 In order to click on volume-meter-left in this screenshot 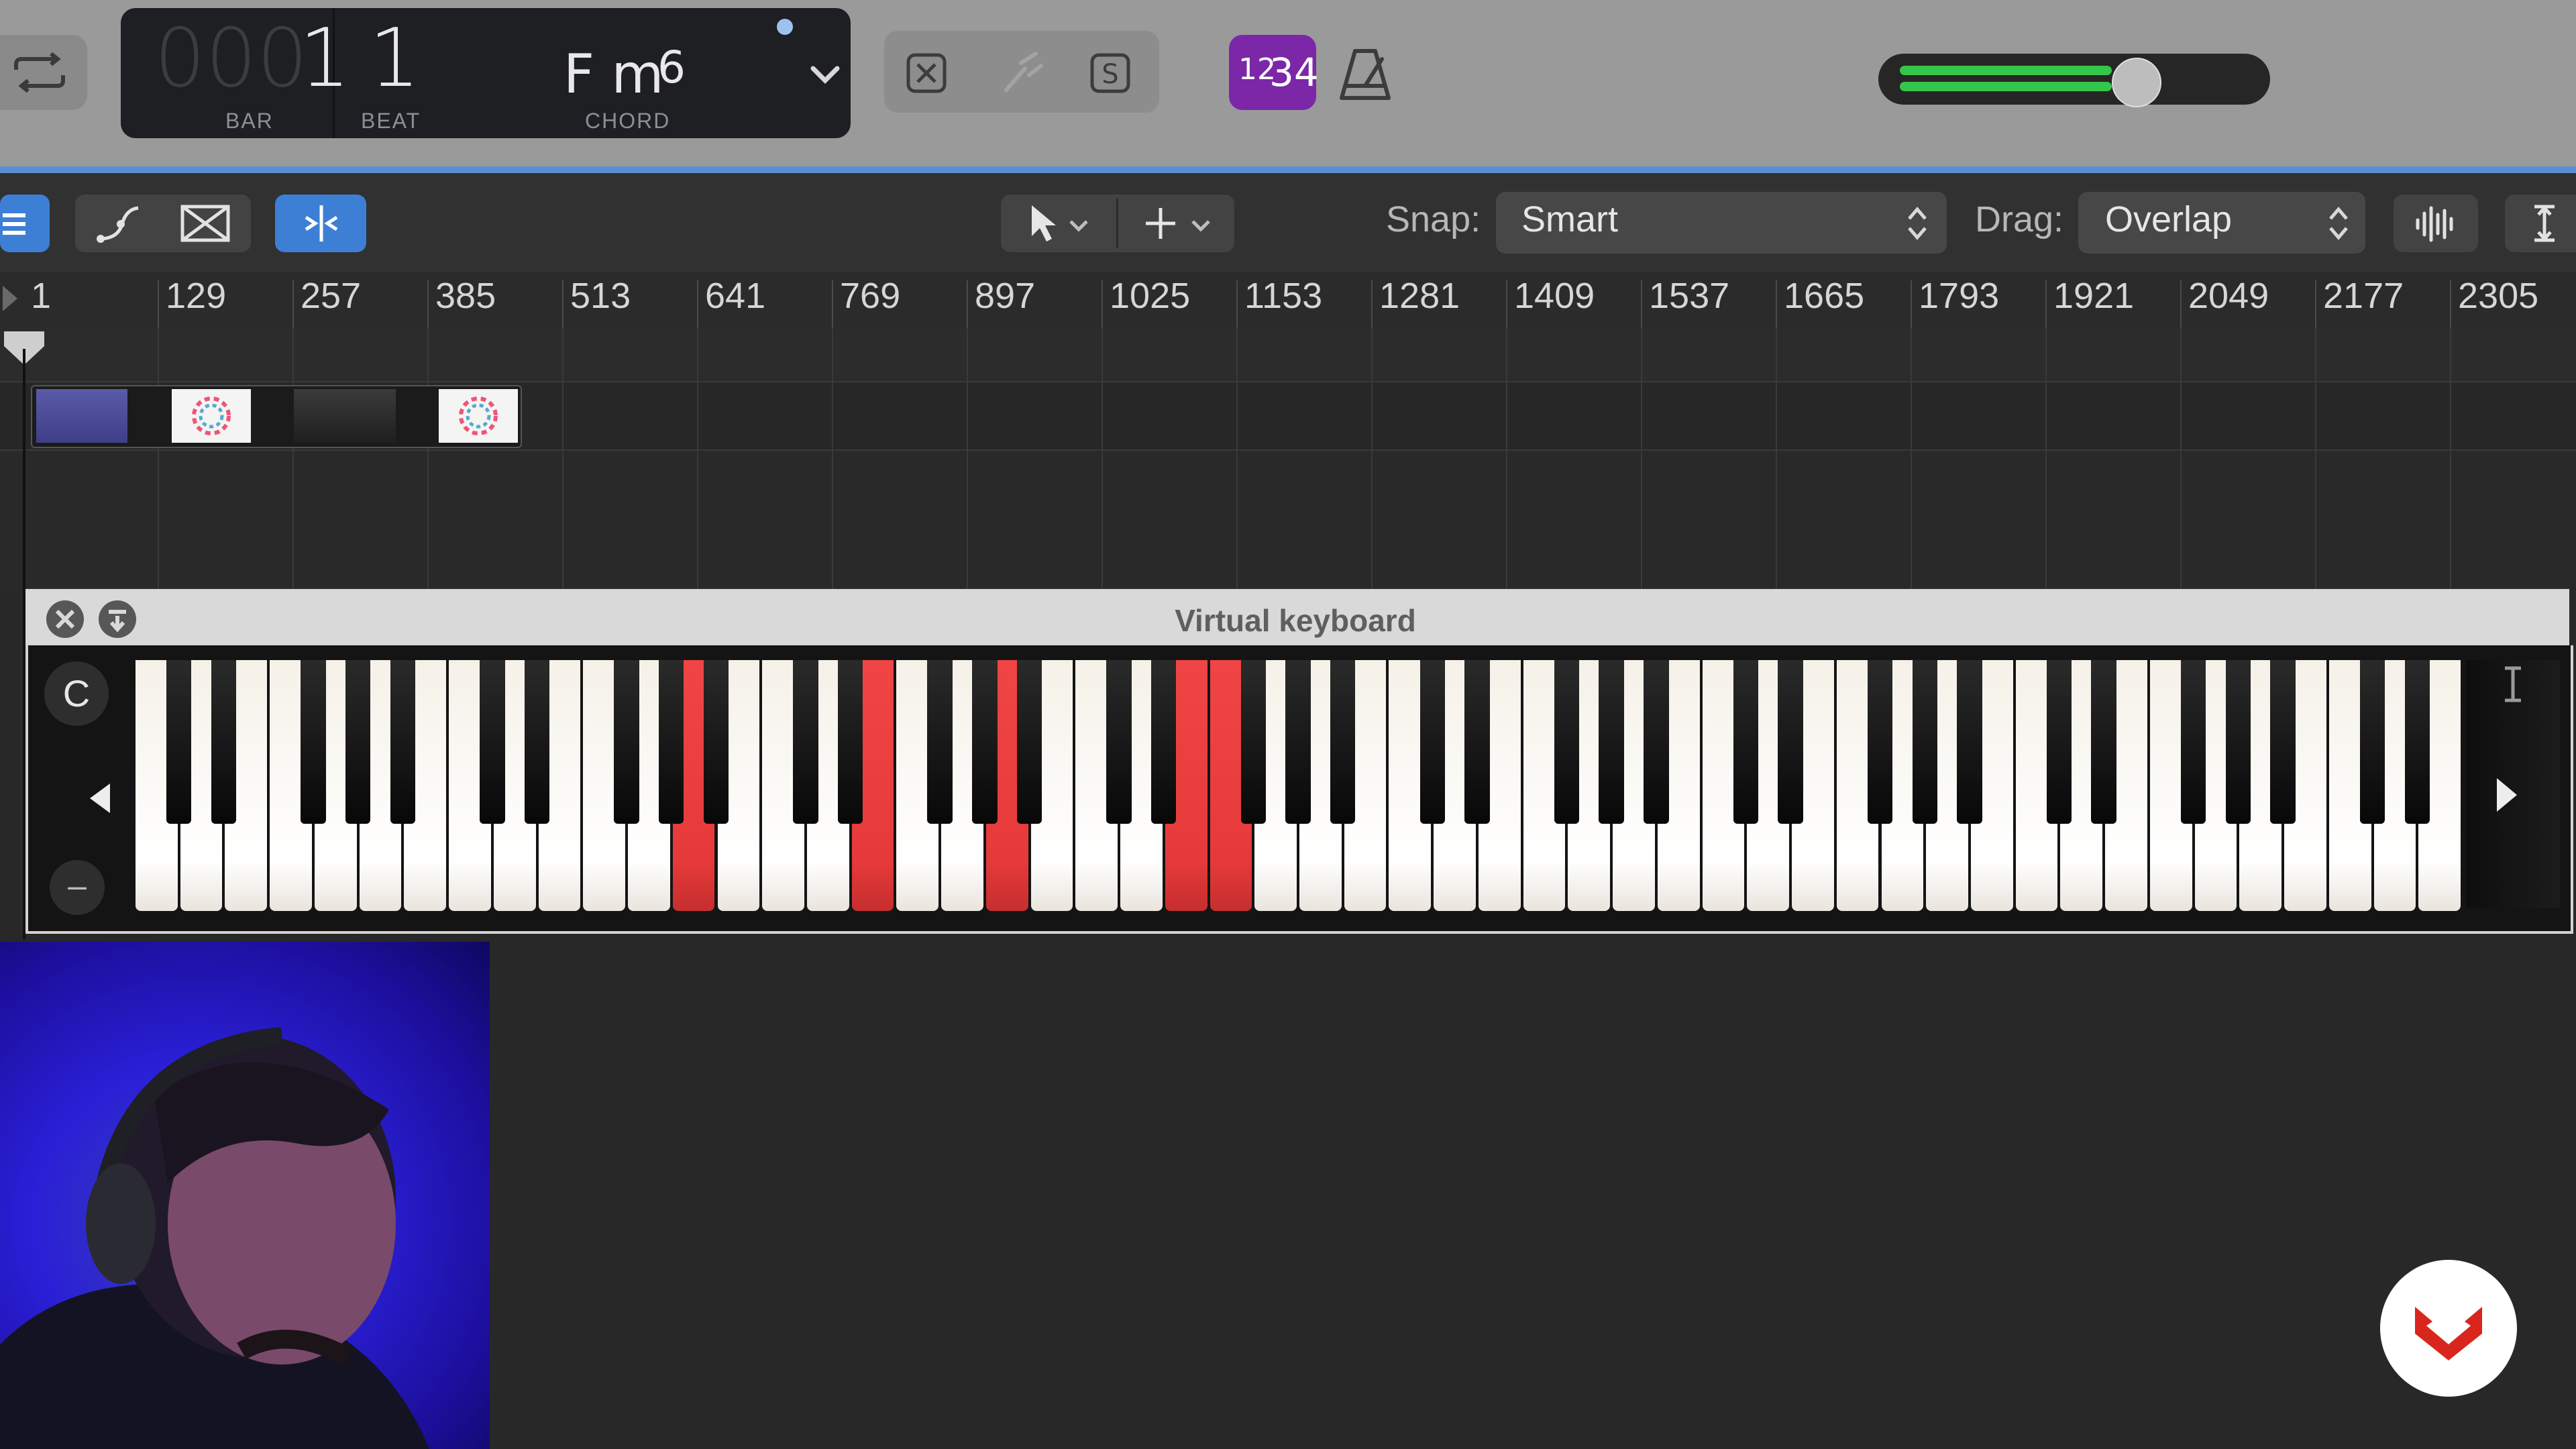, I will do `click(2006, 70)`.